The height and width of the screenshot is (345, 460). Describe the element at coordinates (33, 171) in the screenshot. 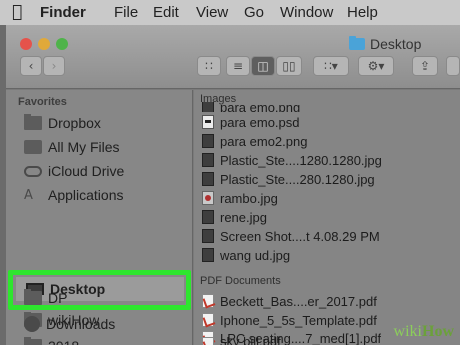

I see `cloud-icon` at that location.